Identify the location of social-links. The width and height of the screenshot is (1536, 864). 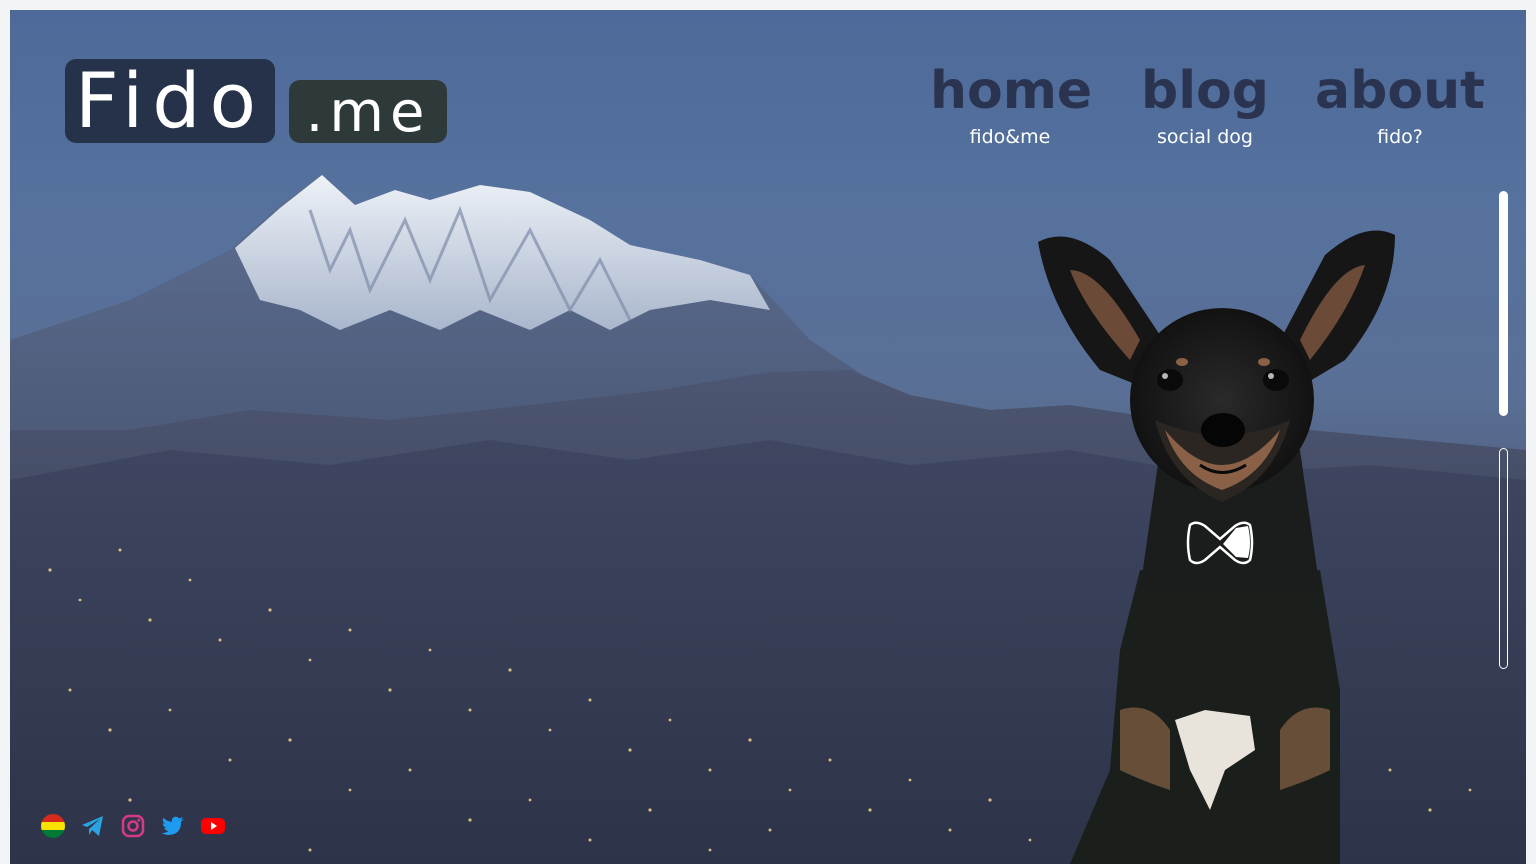
(133, 826).